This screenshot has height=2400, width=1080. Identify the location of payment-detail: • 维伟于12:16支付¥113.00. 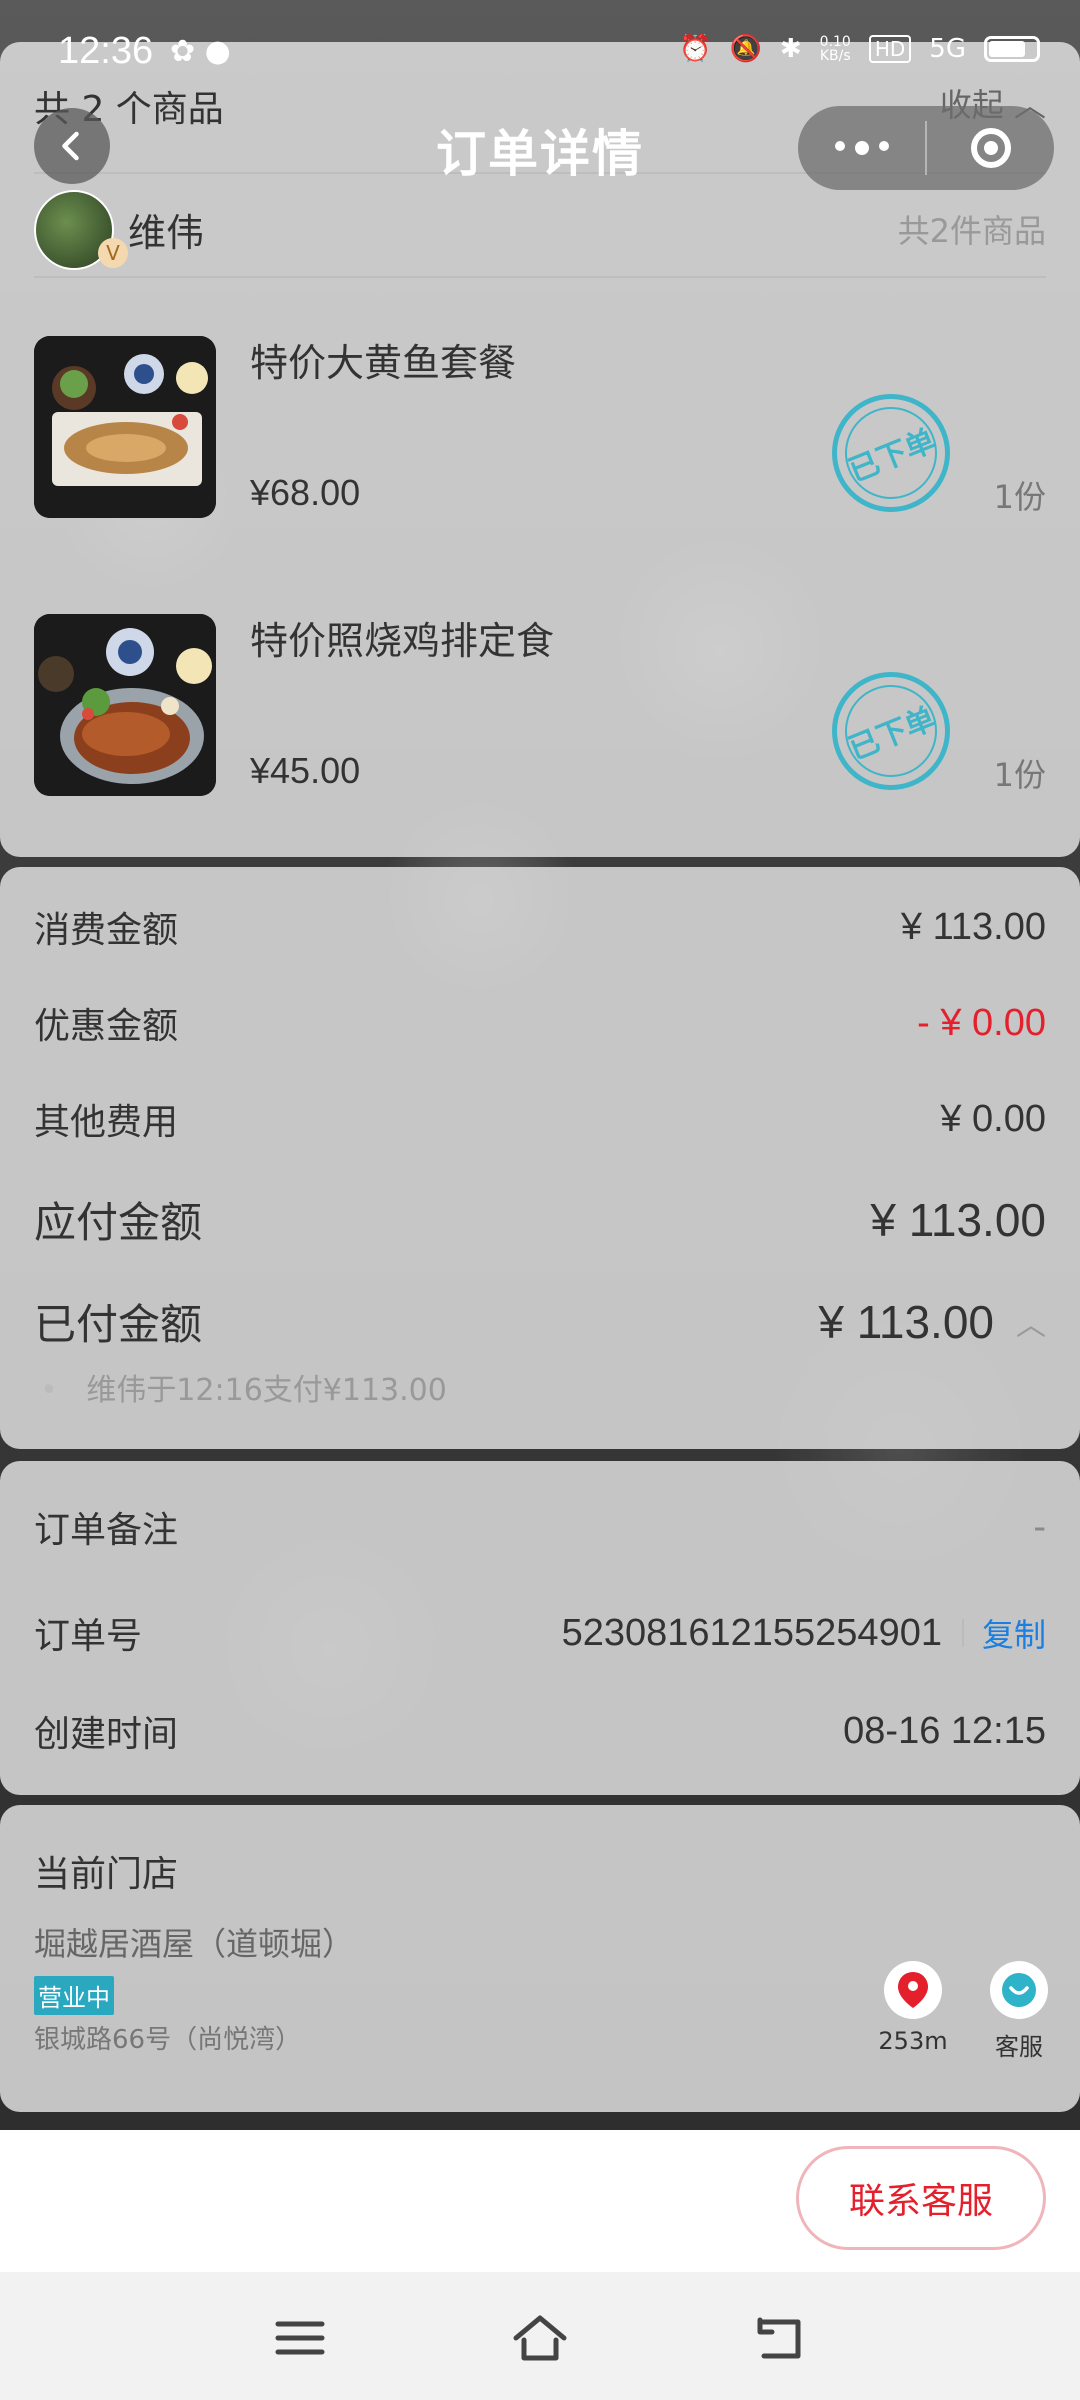
(243, 1387).